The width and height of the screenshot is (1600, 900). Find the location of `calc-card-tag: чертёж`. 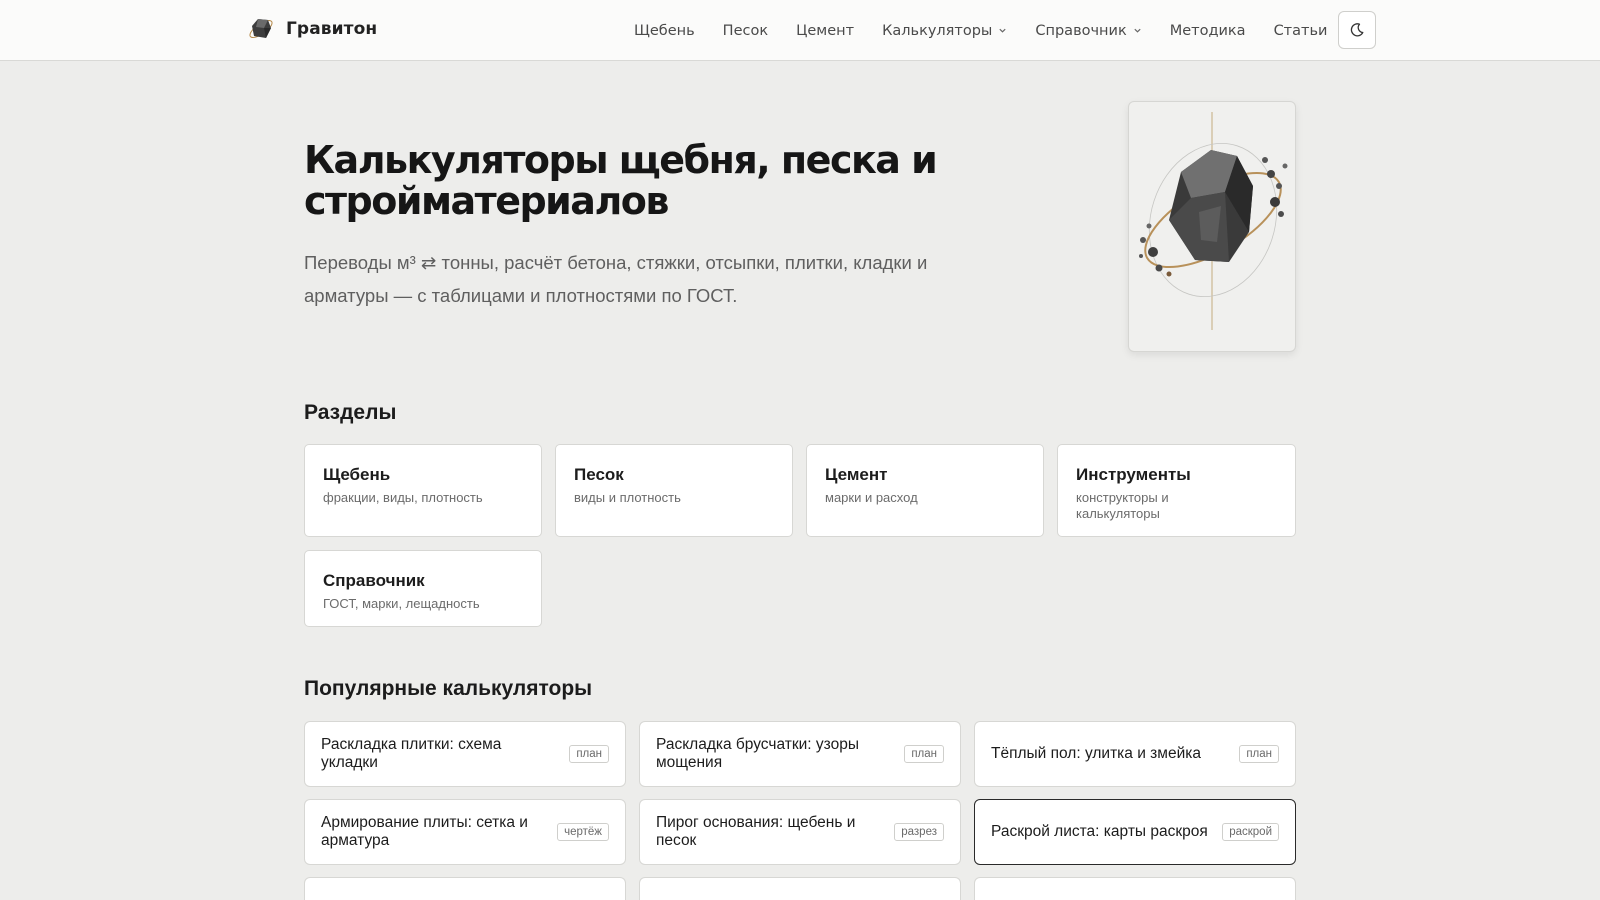

calc-card-tag: чертёж is located at coordinates (583, 832).